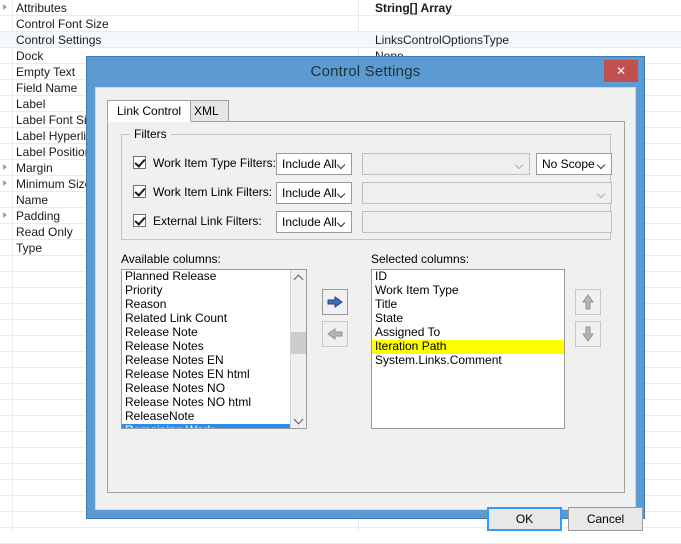 The image size is (681, 544). Describe the element at coordinates (214, 361) in the screenshot. I see `list-item: Release Notes EN` at that location.